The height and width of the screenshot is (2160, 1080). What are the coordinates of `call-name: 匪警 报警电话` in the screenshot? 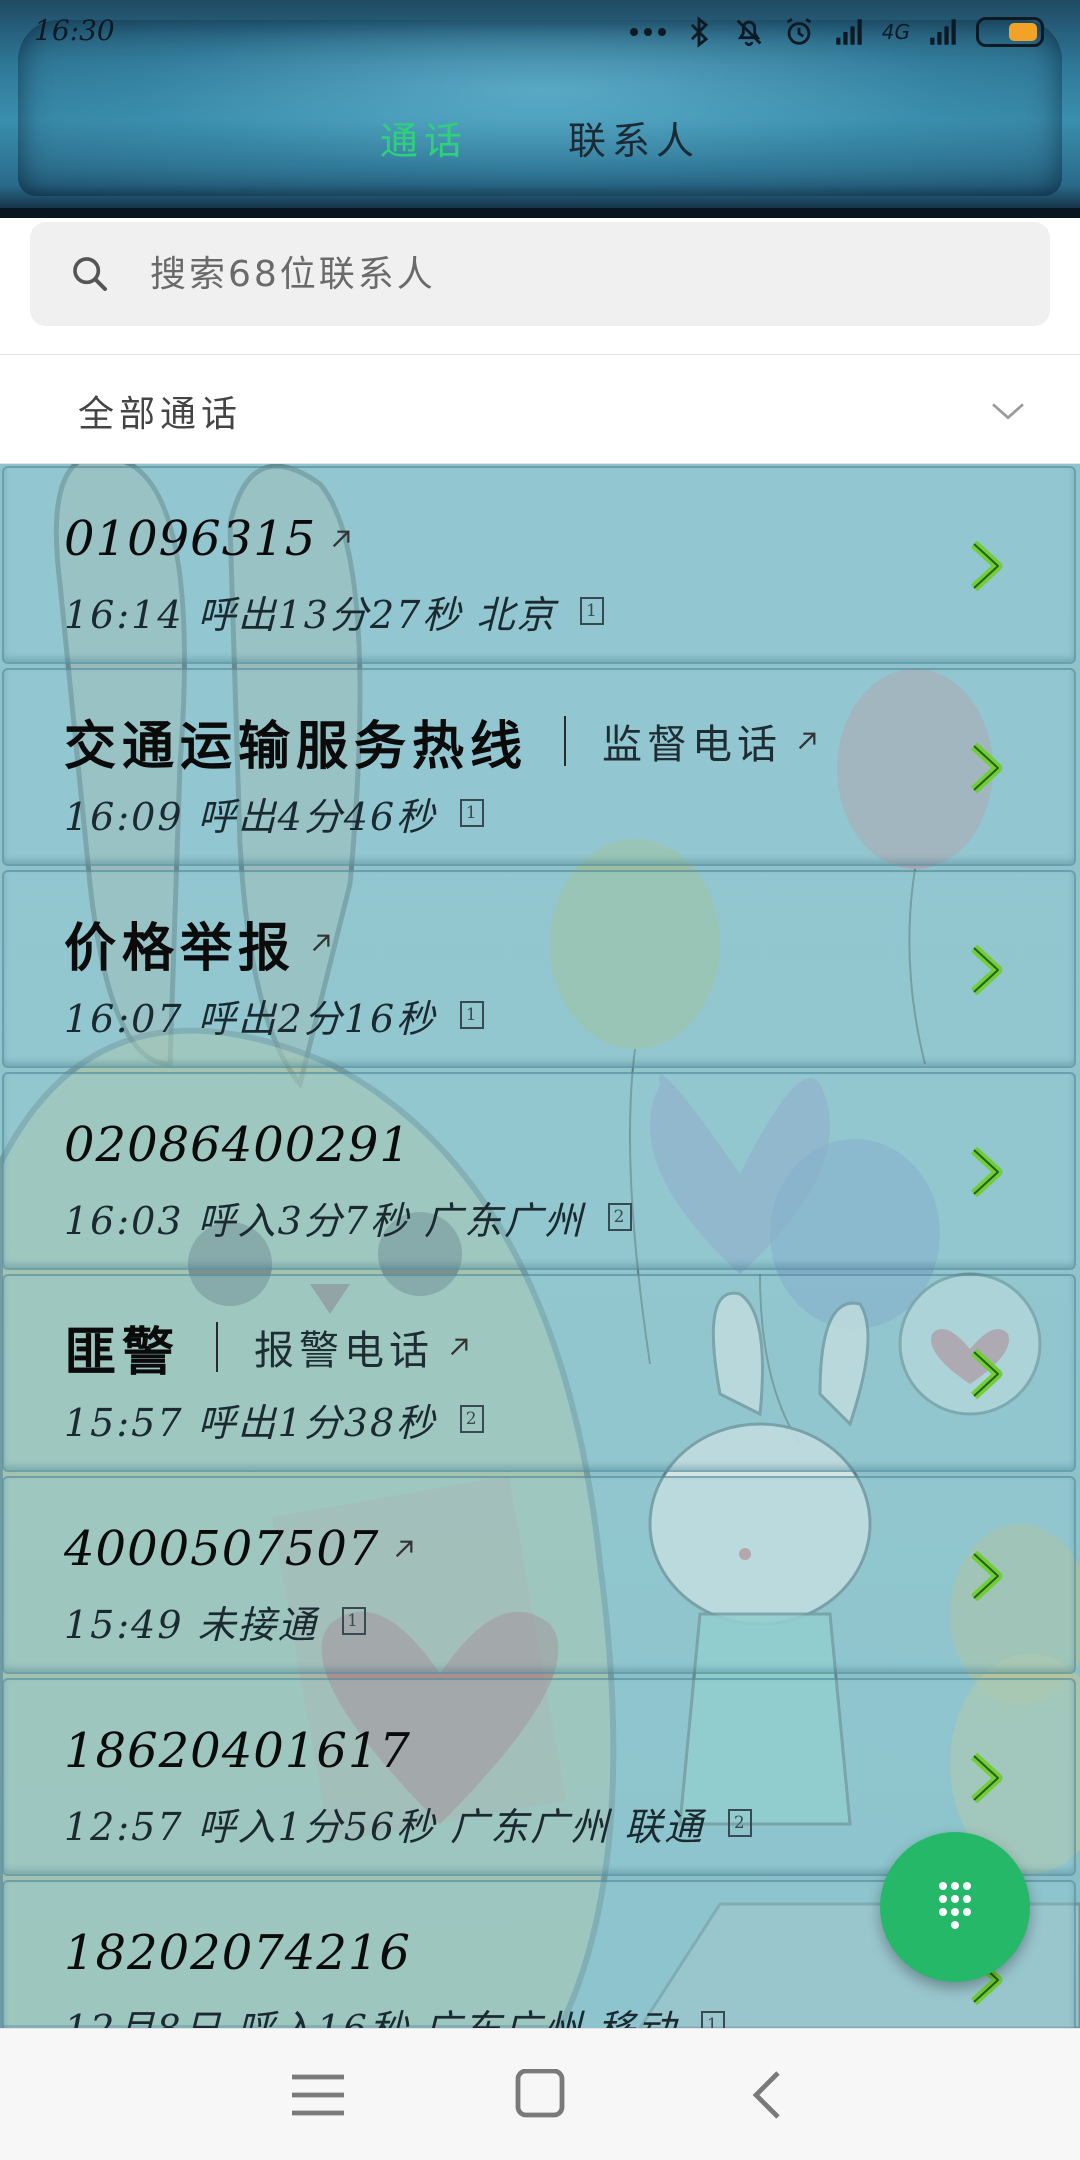 It's located at (267, 1348).